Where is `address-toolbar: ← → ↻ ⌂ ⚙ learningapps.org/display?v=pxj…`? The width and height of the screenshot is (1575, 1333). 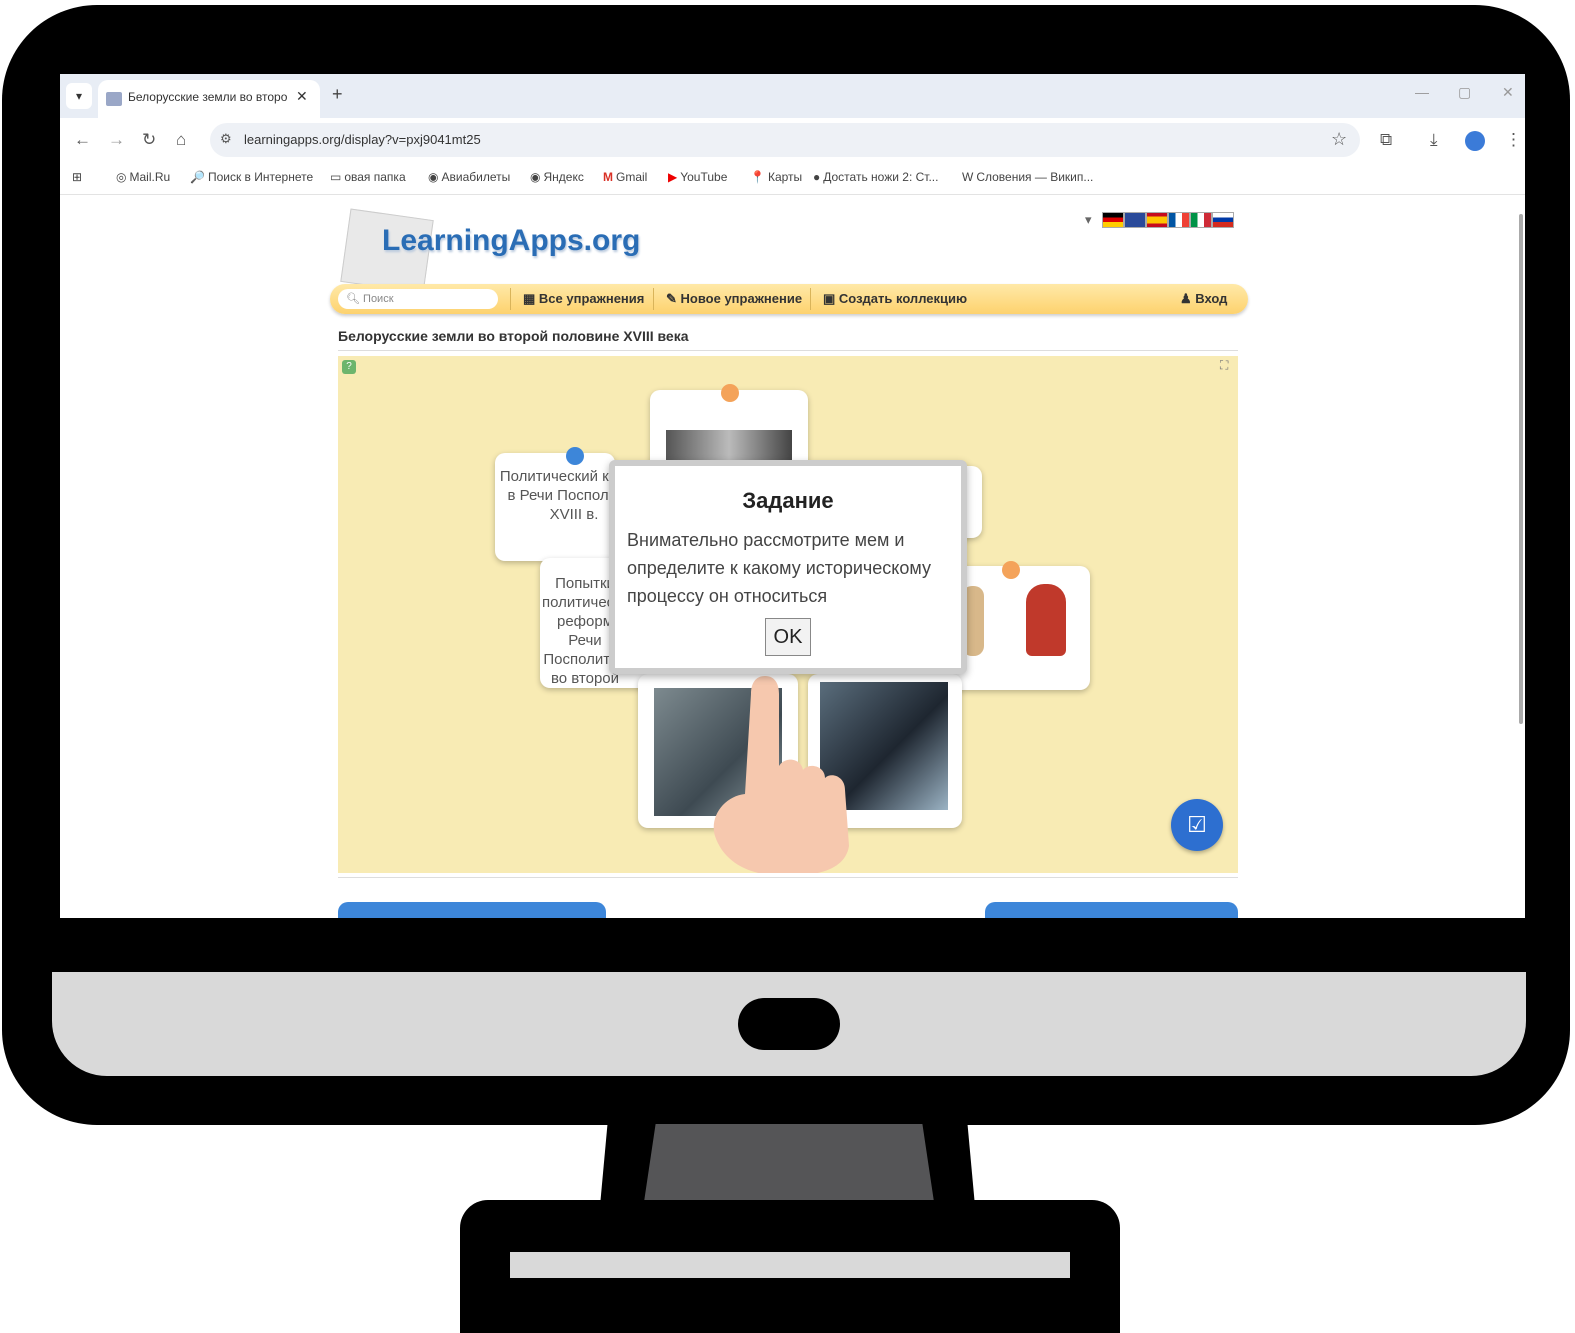 address-toolbar: ← → ↻ ⌂ ⚙ learningapps.org/display?v=pxj… is located at coordinates (792, 140).